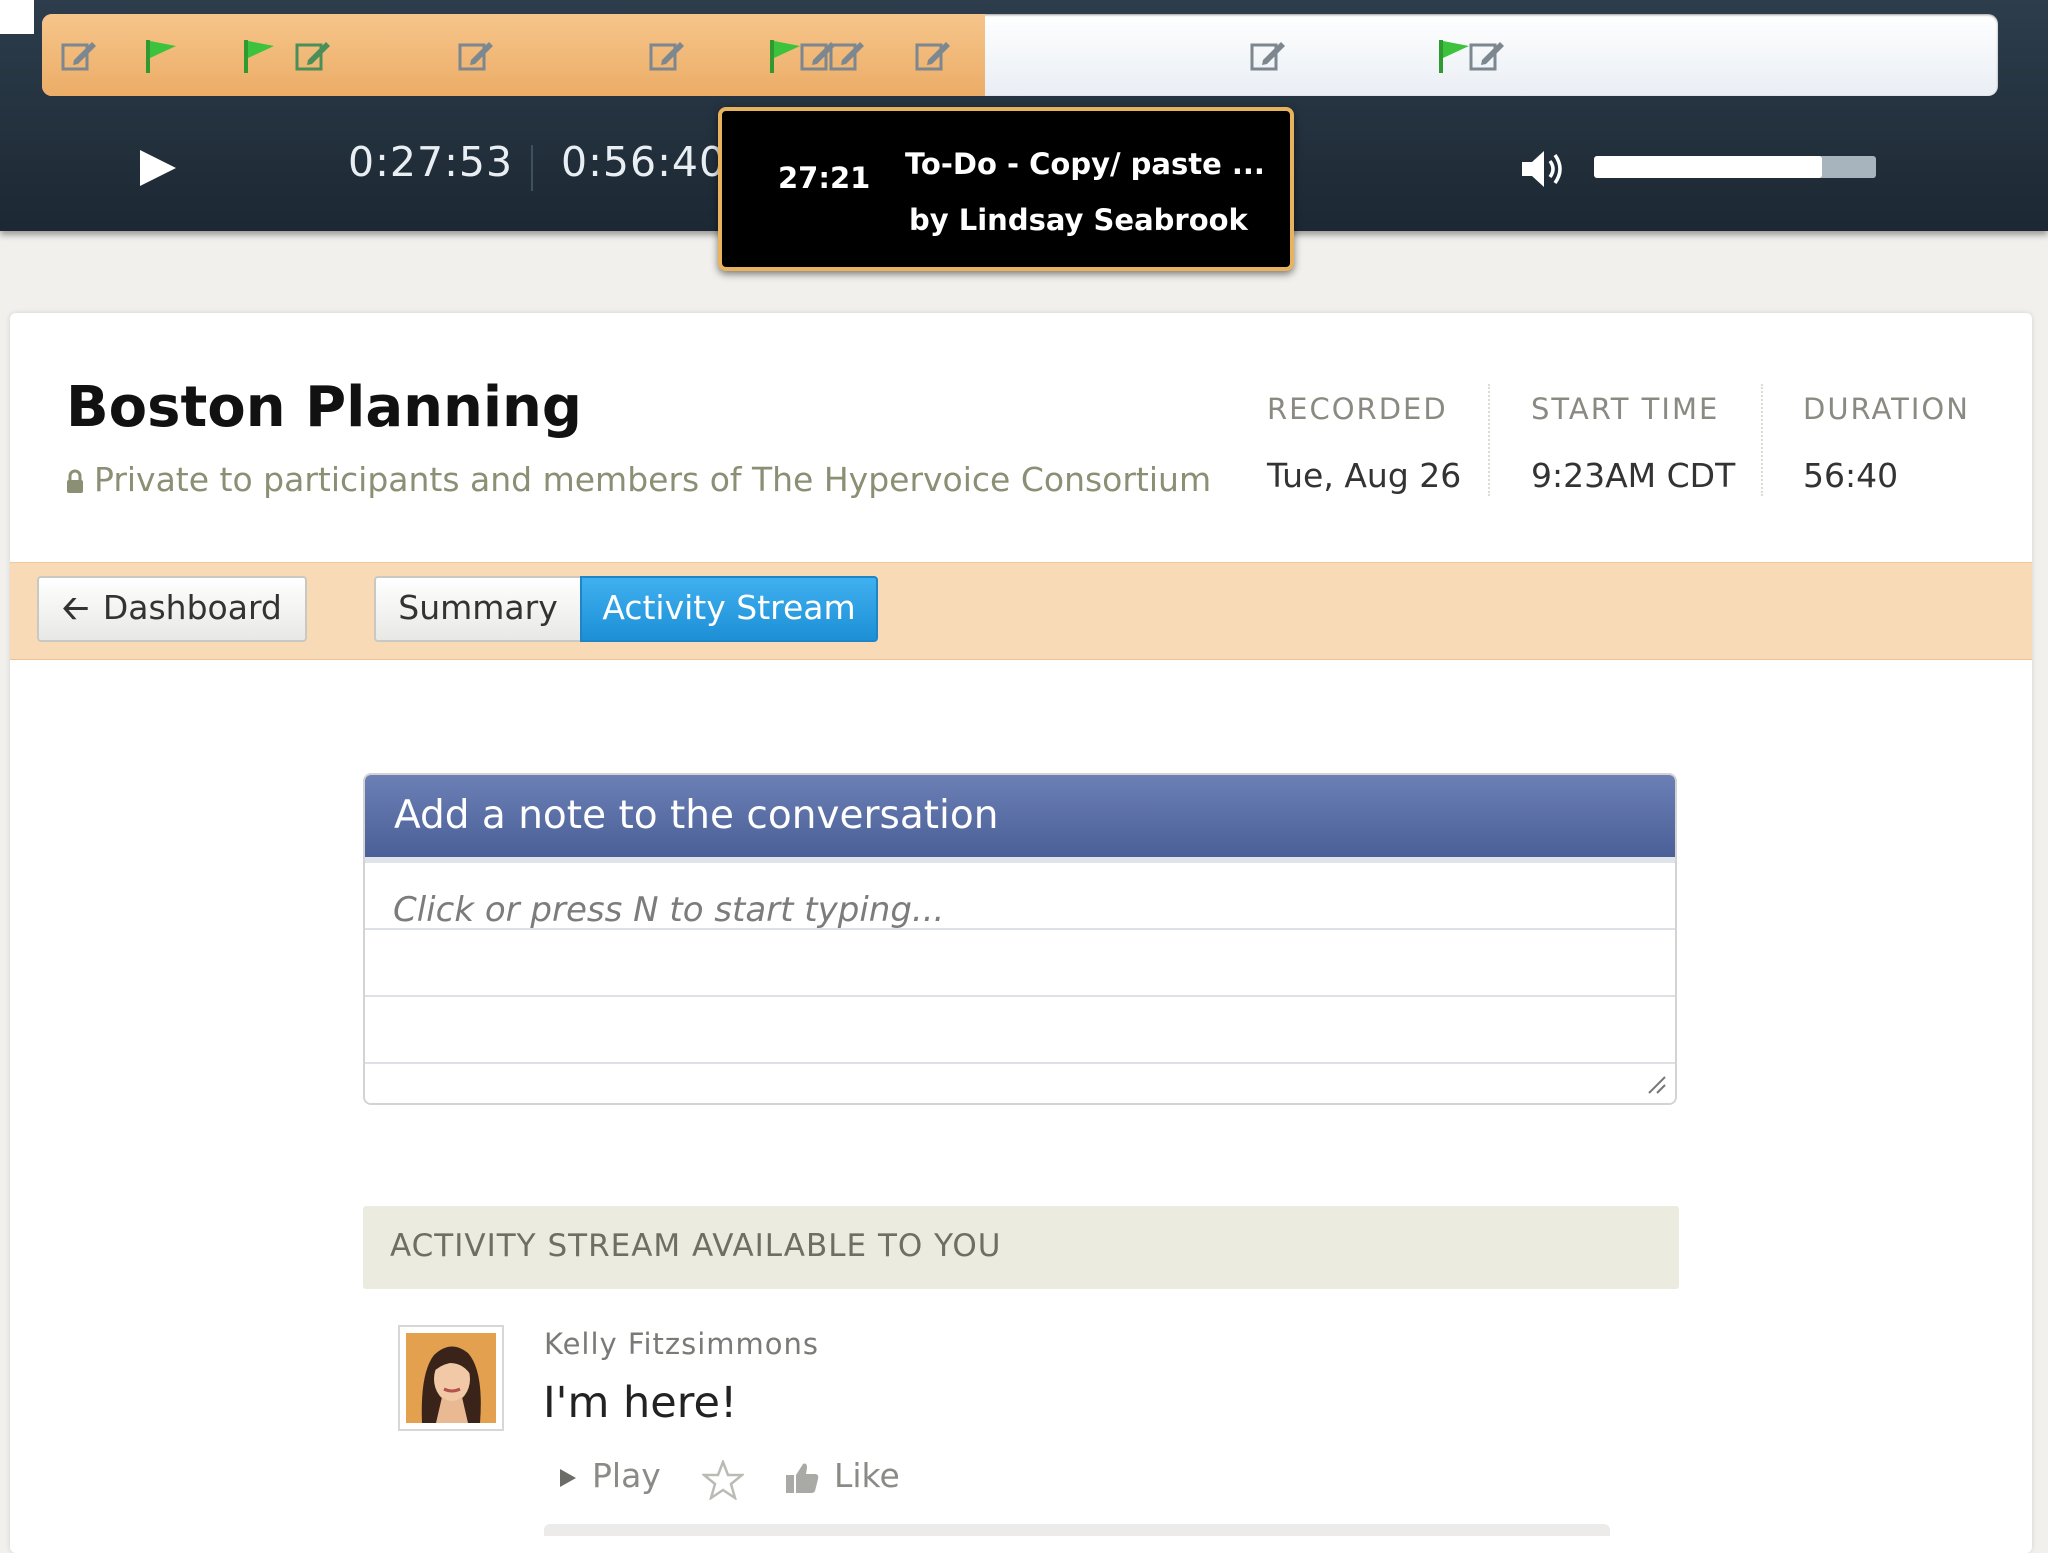 The image size is (2048, 1553). What do you see at coordinates (644, 162) in the screenshot?
I see `total-time: 0:56:40` at bounding box center [644, 162].